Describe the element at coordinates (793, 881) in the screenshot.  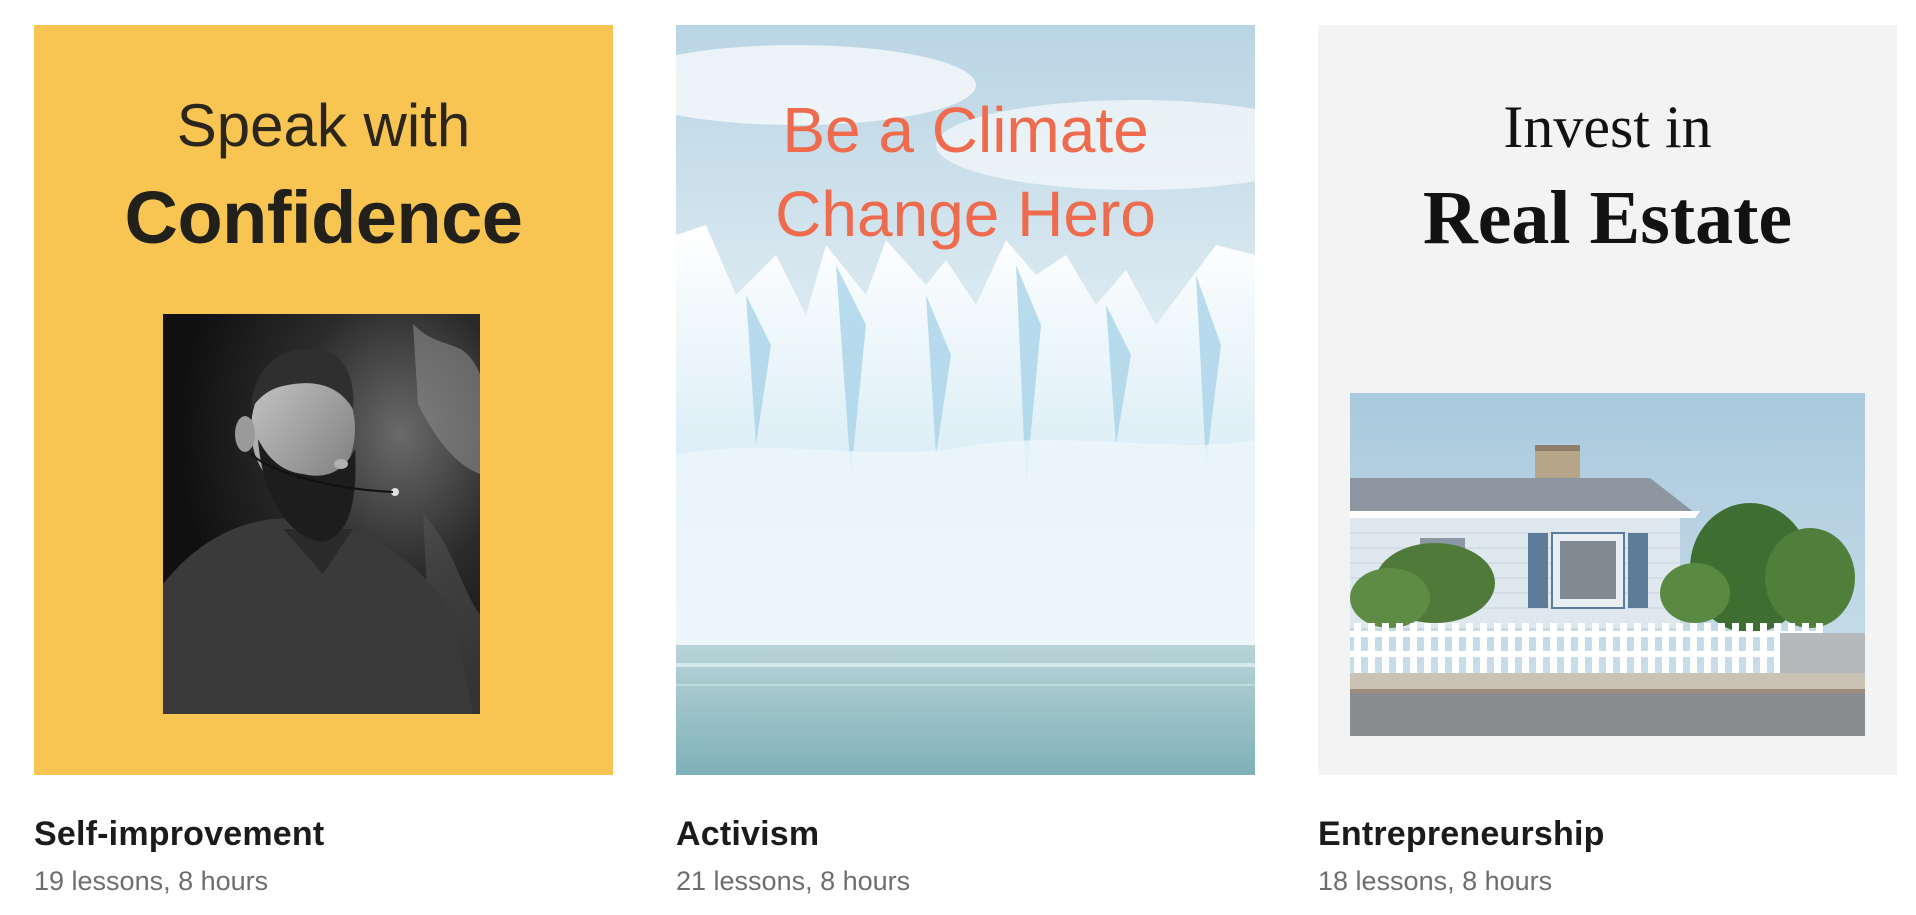
I see `course-details: 21 lessons, 8 hours` at that location.